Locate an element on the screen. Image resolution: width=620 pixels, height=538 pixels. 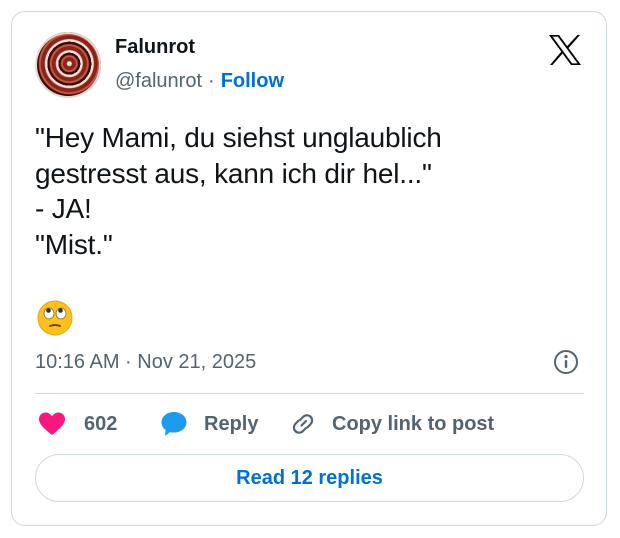
author-handle: @falunrot is located at coordinates (158, 81).